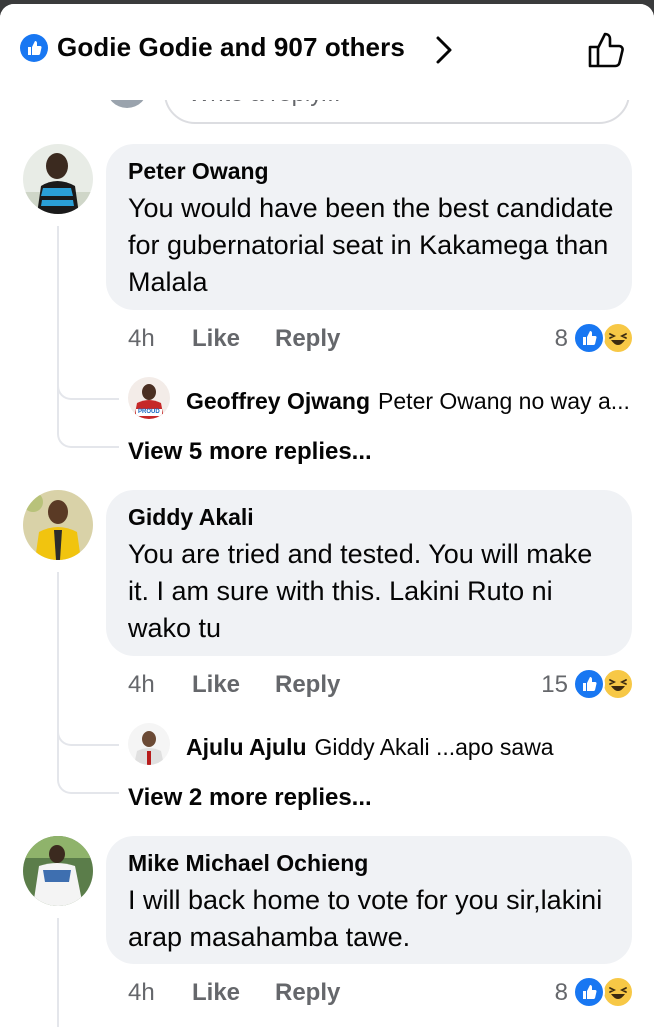 The height and width of the screenshot is (1027, 654). What do you see at coordinates (88, 972) in the screenshot?
I see `thread-line` at bounding box center [88, 972].